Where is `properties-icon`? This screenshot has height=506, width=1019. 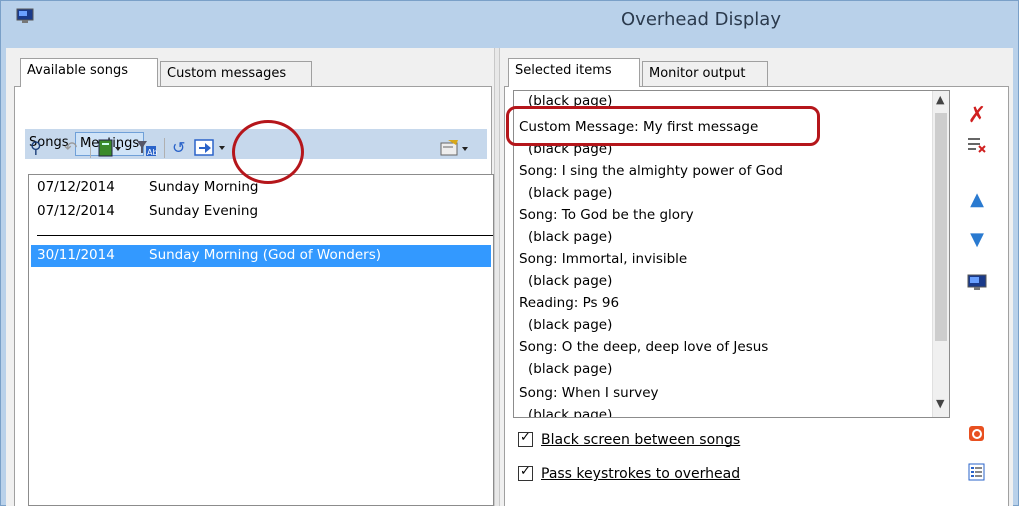
properties-icon is located at coordinates (455, 150).